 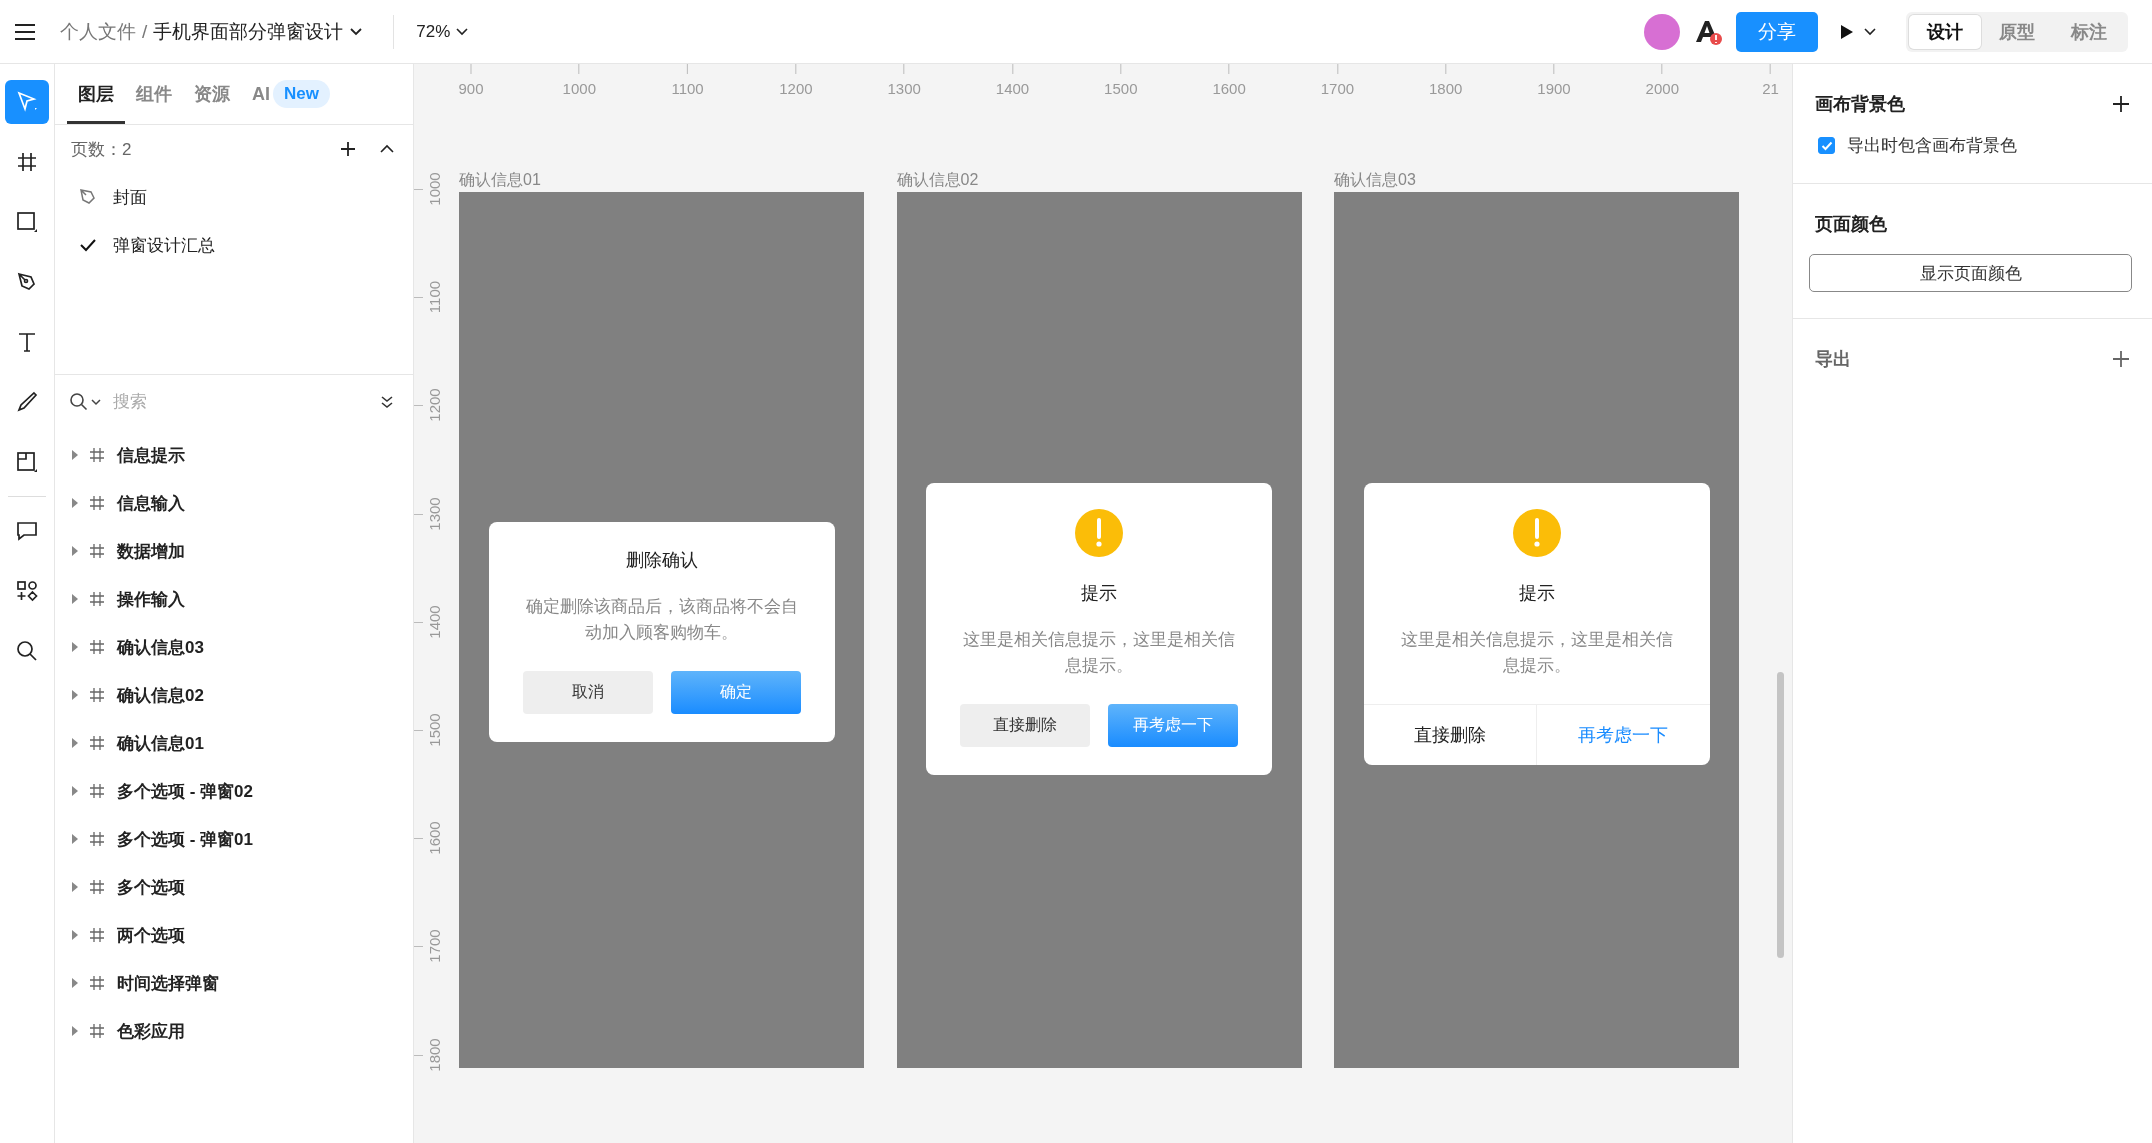 I want to click on layer-item: 色彩应用, so click(x=242, y=1031).